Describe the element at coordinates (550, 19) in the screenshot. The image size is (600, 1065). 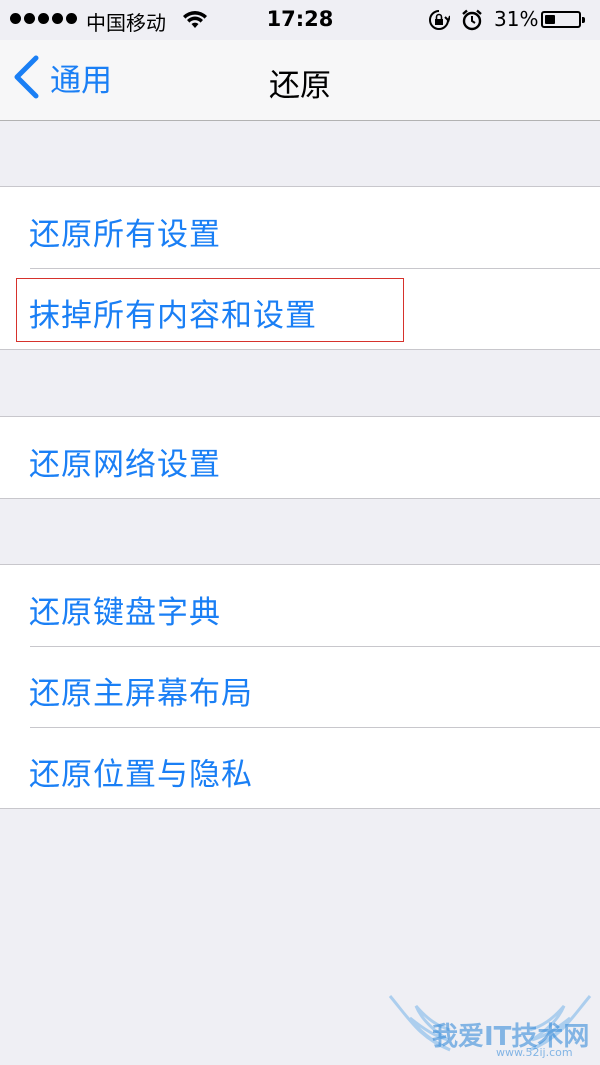
I see `battery-level-fill` at that location.